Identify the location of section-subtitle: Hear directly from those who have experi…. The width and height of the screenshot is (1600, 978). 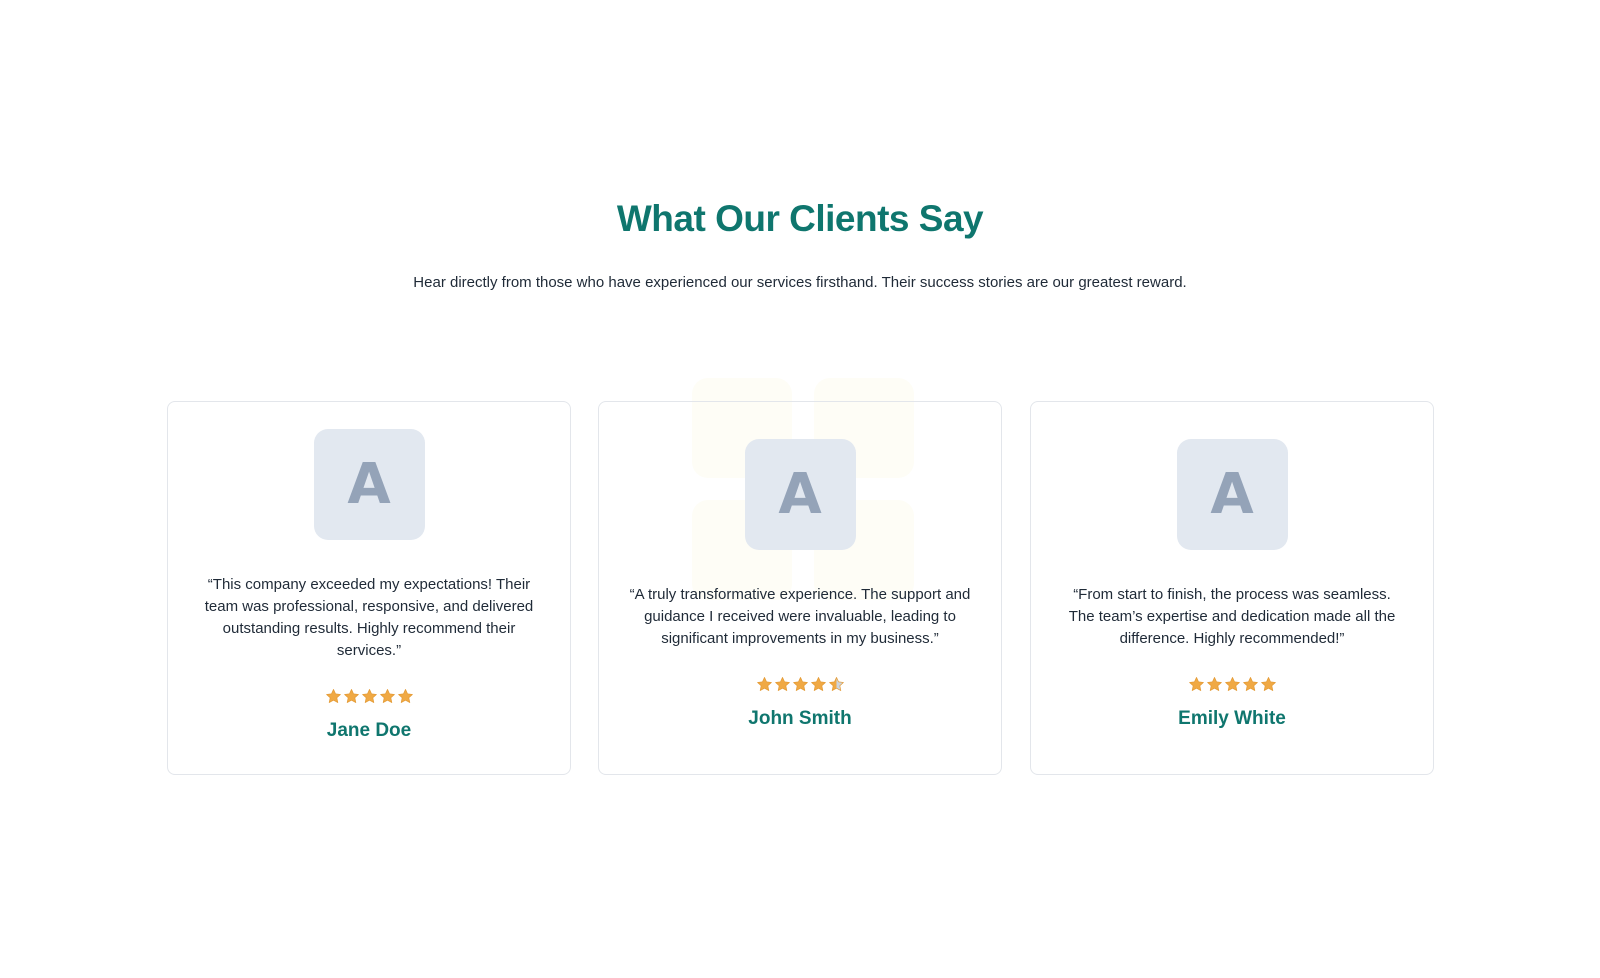
(800, 282).